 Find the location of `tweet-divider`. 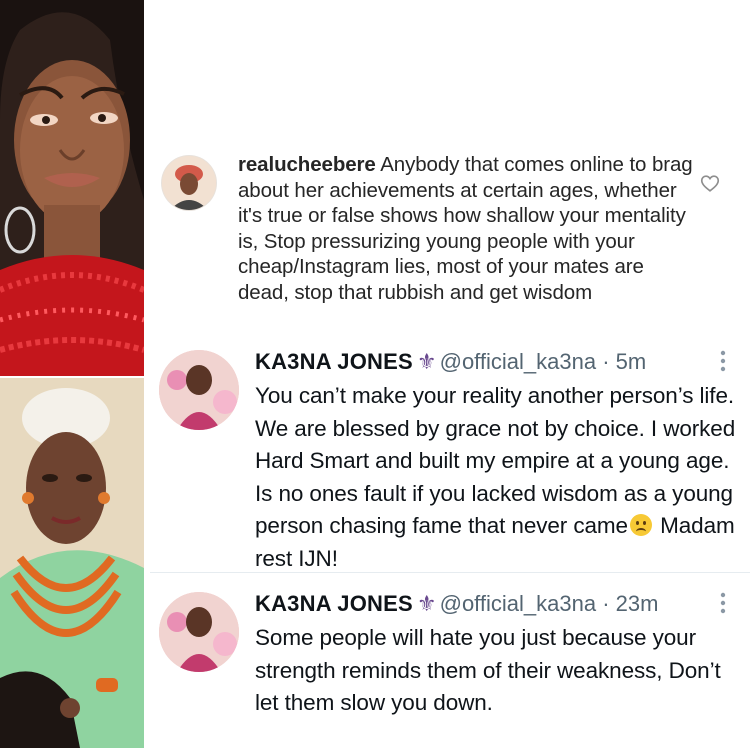

tweet-divider is located at coordinates (450, 572).